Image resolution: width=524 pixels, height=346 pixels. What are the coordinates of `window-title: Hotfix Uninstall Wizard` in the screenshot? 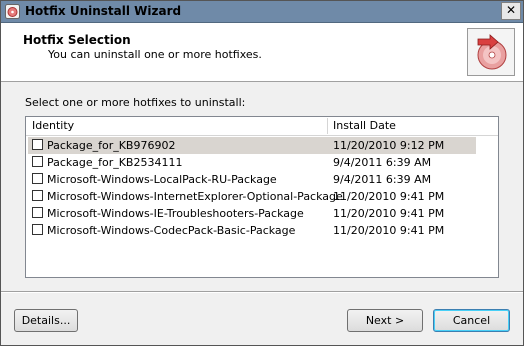 It's located at (103, 11).